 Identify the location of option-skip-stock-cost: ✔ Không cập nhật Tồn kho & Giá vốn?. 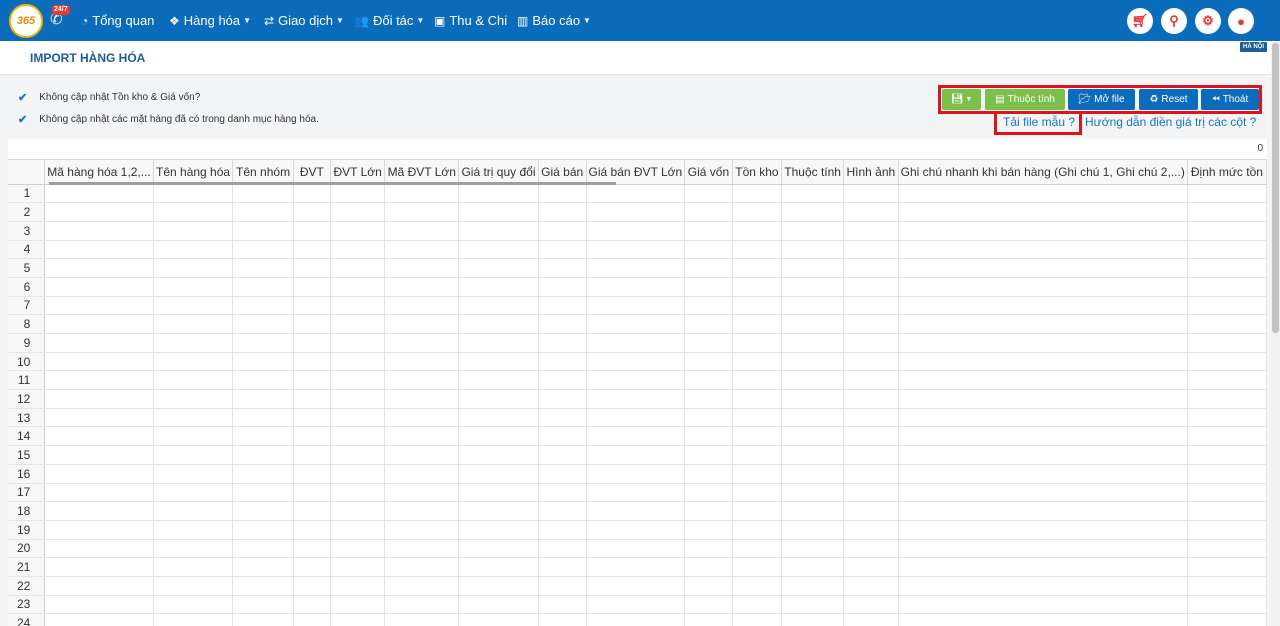
(109, 97).